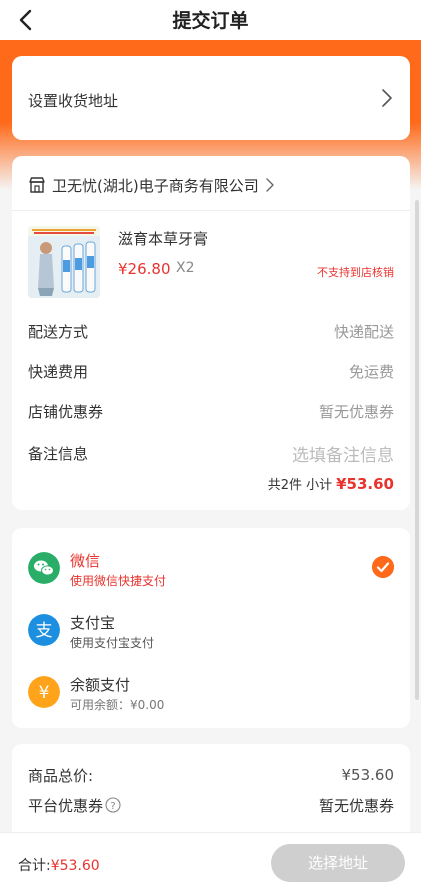 This screenshot has width=421, height=883. I want to click on row-label: 平台优惠券, so click(66, 805).